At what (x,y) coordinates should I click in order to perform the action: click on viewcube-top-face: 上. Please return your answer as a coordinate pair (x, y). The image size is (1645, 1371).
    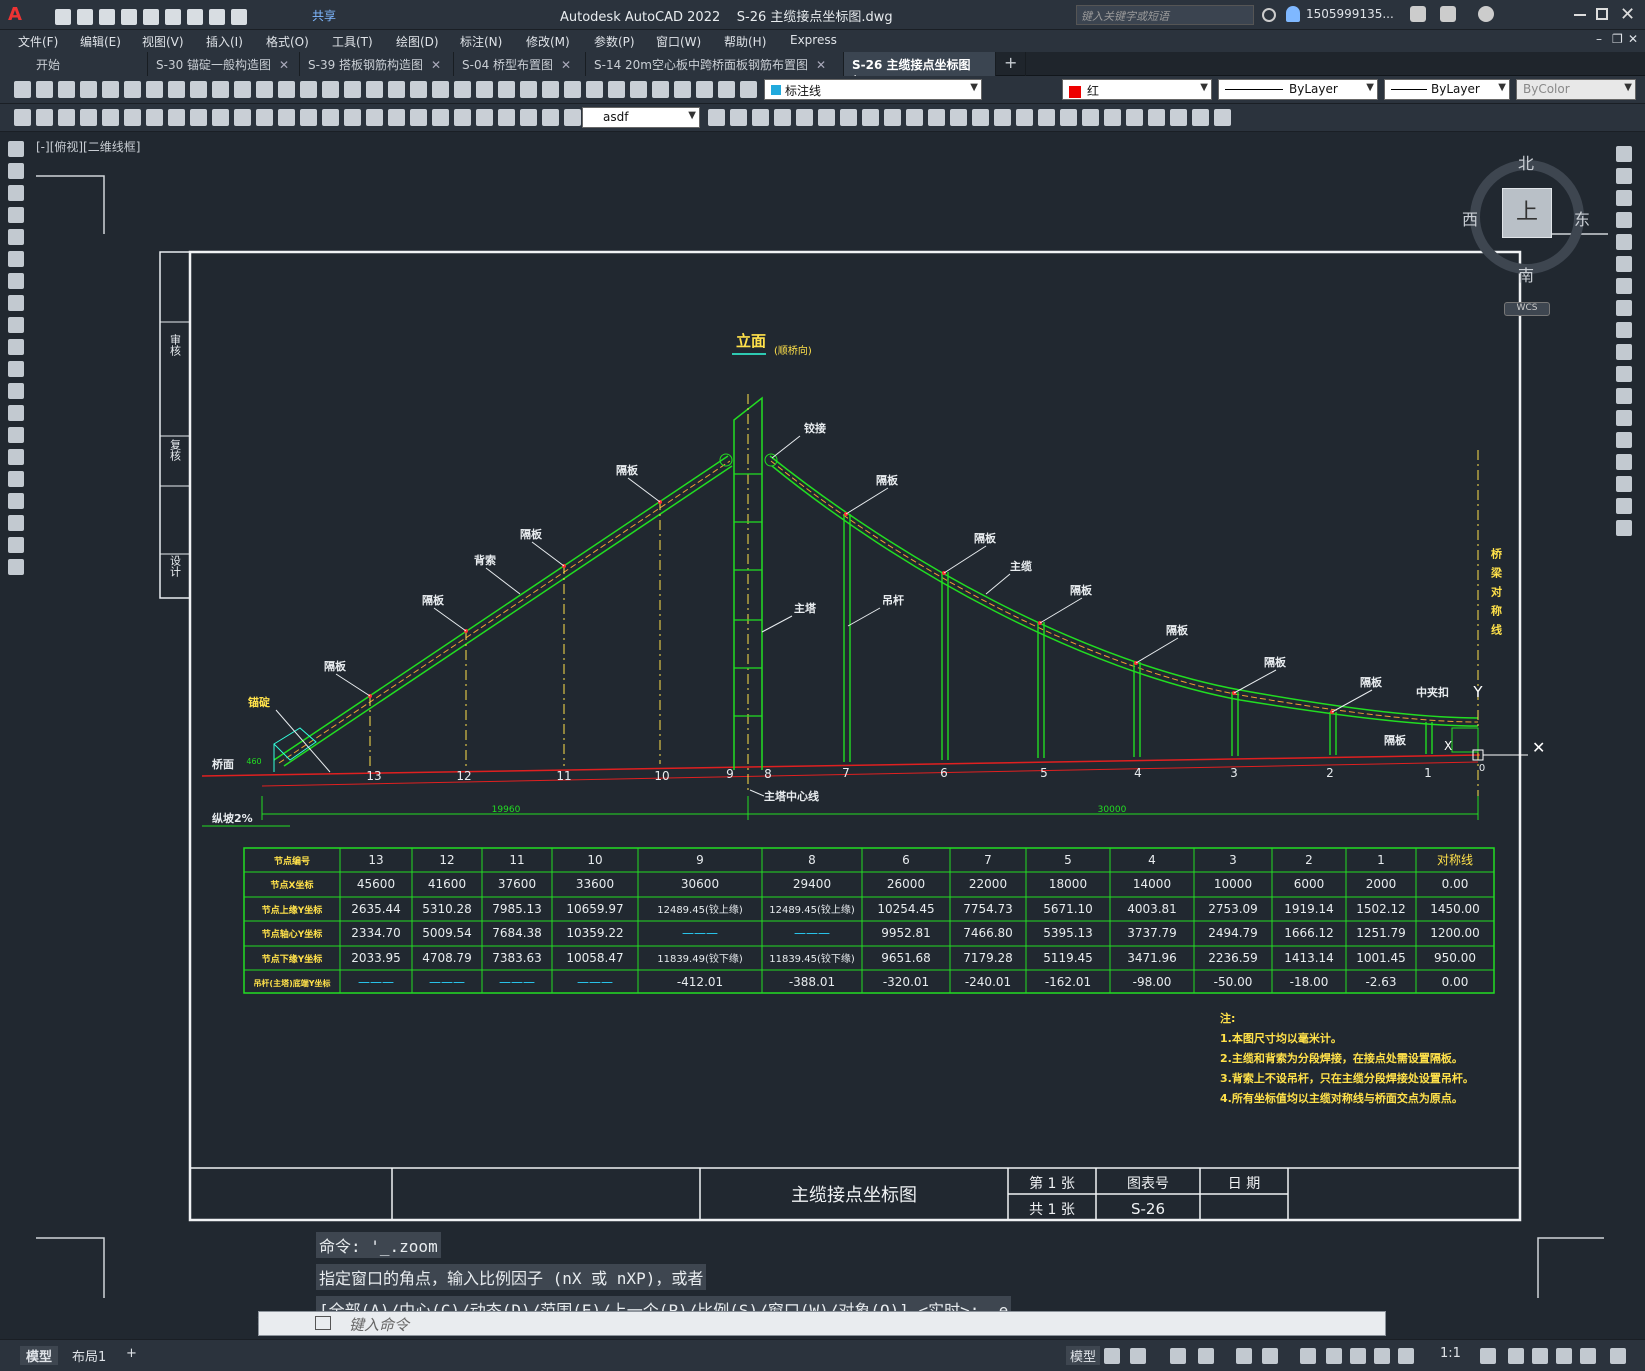
    Looking at the image, I should click on (1527, 213).